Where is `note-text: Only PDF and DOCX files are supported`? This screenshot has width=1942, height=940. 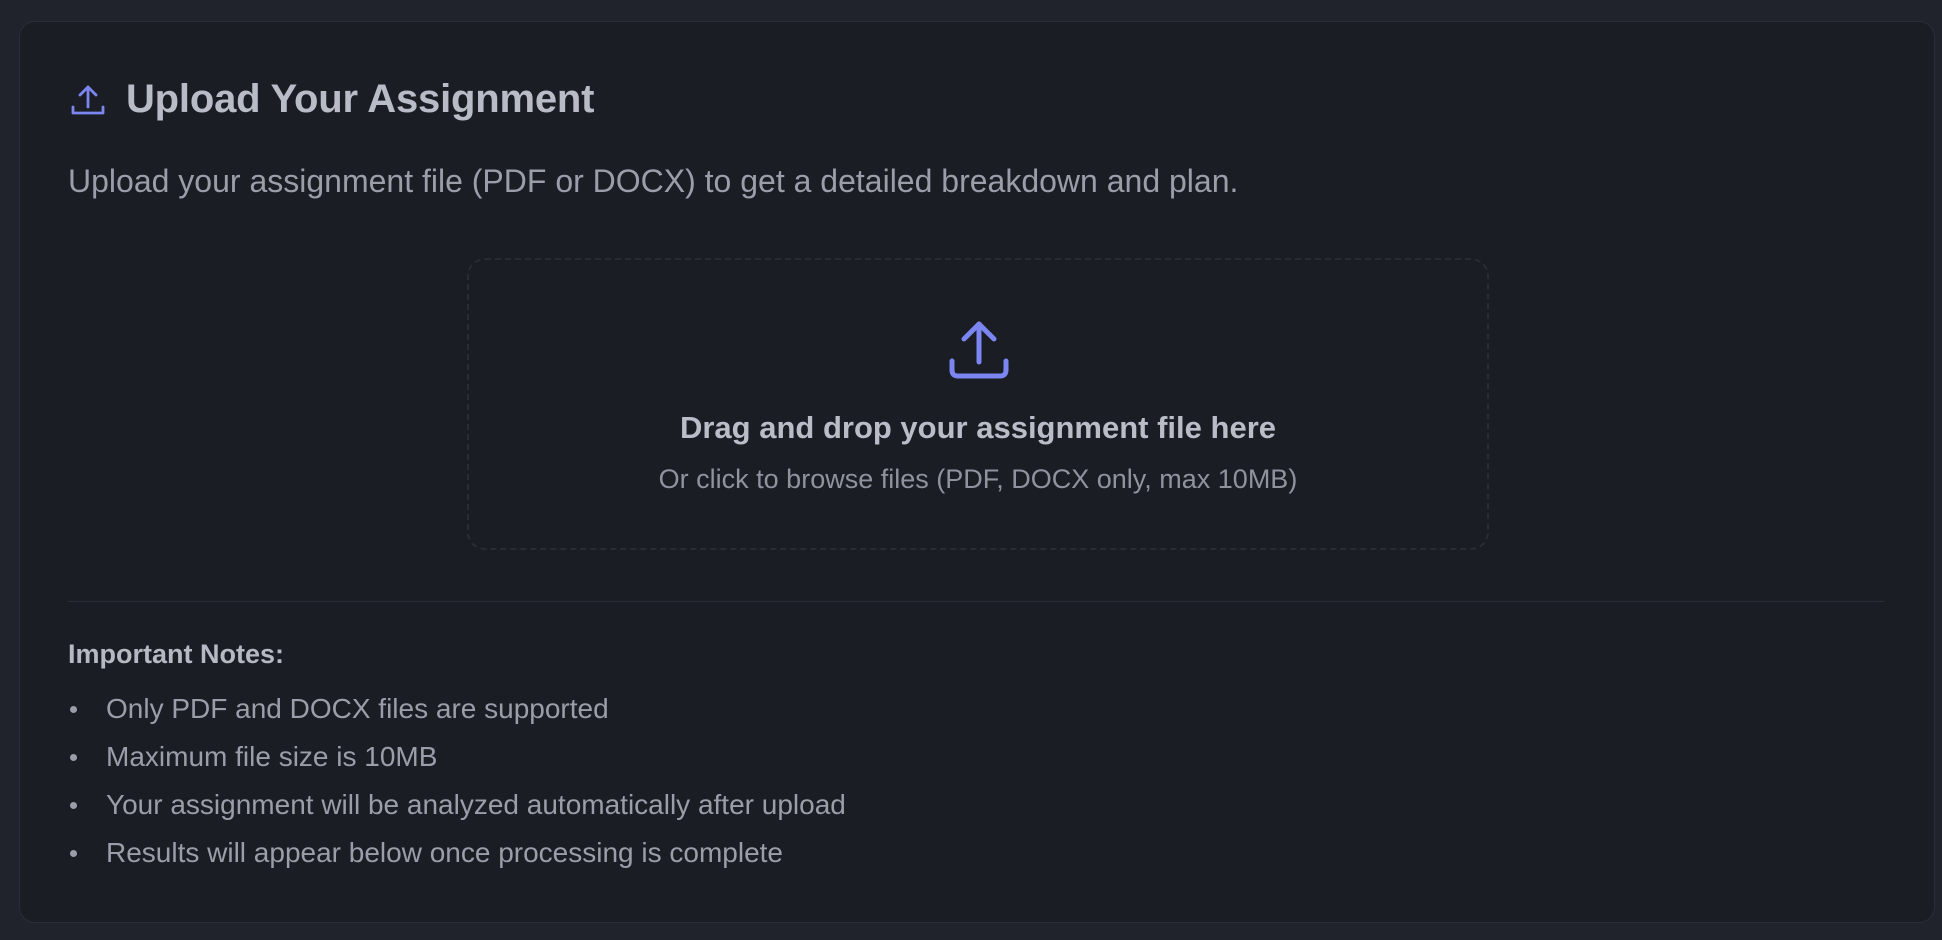
note-text: Only PDF and DOCX files are supported is located at coordinates (357, 708).